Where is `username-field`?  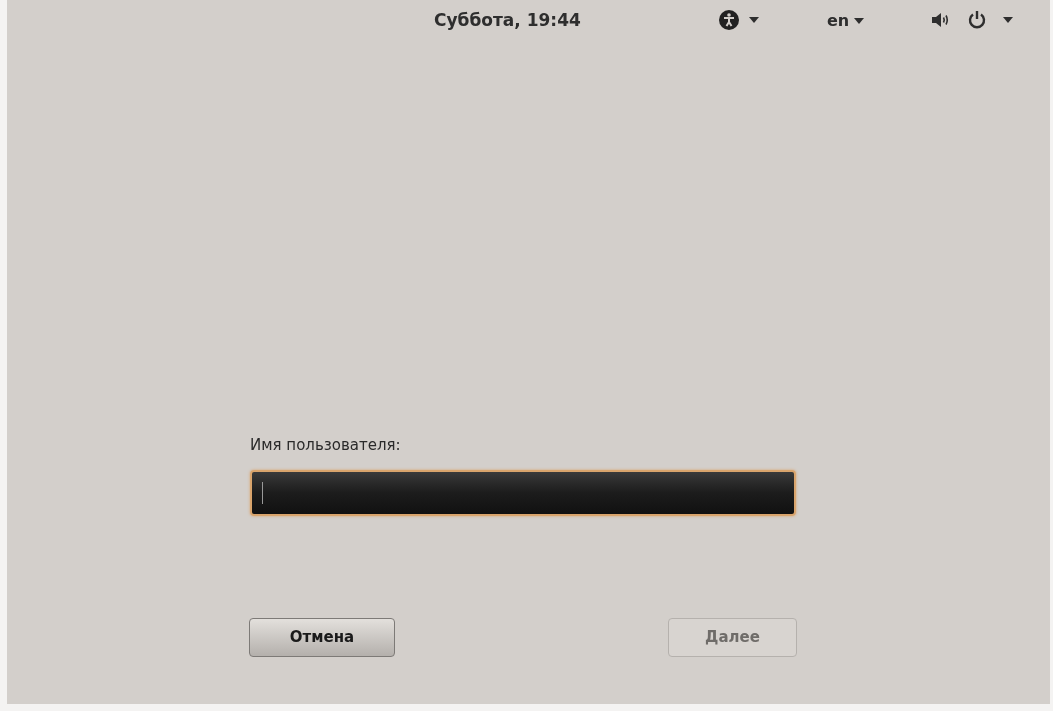
username-field is located at coordinates (523, 492).